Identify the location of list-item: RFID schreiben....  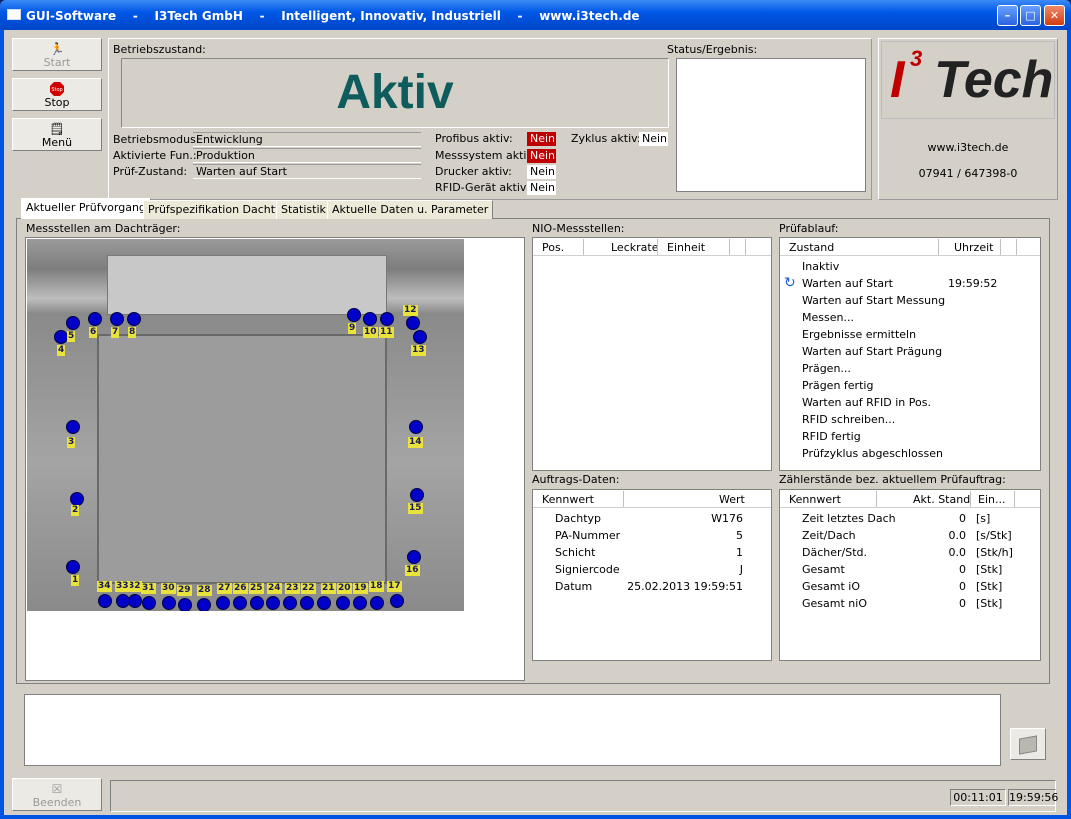
(910, 419).